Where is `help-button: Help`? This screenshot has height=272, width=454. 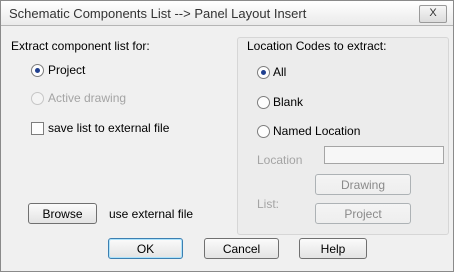 help-button: Help is located at coordinates (333, 248).